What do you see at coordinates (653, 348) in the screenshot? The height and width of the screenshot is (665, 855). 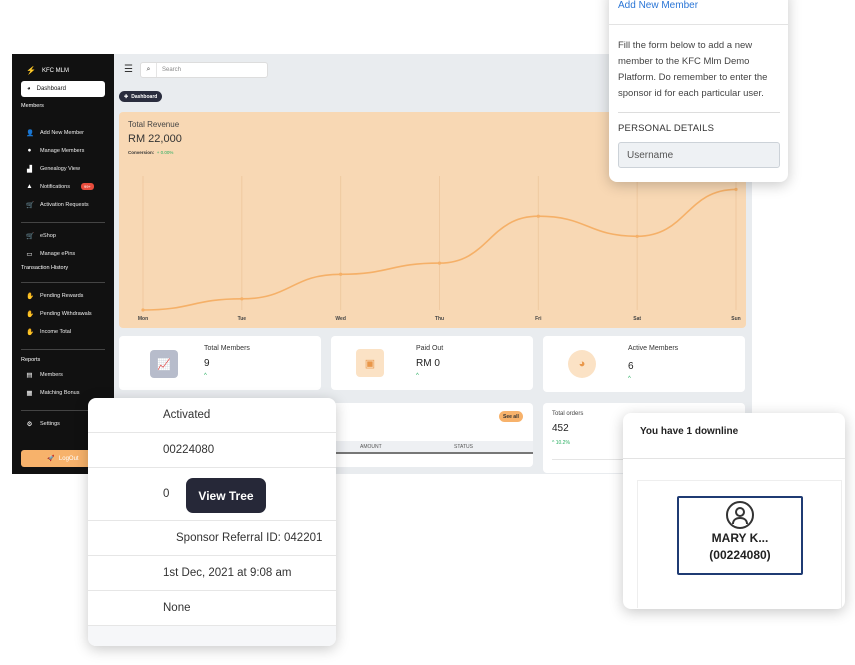 I see `active-members-label: Active Members` at bounding box center [653, 348].